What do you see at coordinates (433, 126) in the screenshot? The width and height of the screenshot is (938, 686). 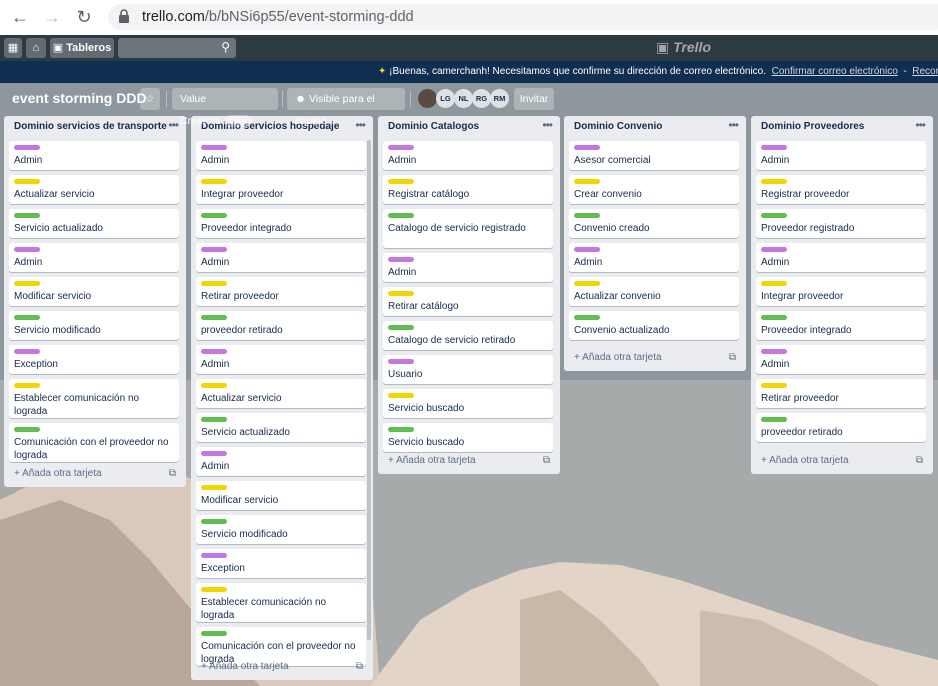 I see `list-title: Dominio Catalogos` at bounding box center [433, 126].